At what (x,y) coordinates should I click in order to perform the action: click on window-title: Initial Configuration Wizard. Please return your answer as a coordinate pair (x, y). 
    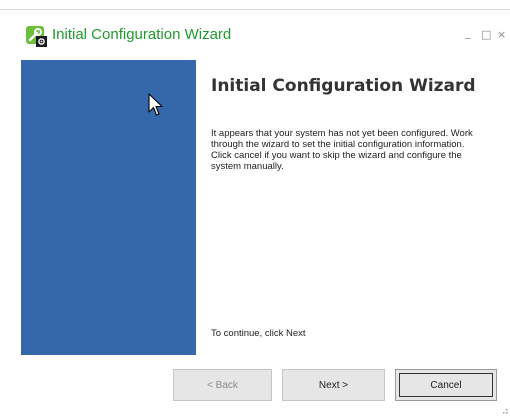
    Looking at the image, I should click on (142, 34).